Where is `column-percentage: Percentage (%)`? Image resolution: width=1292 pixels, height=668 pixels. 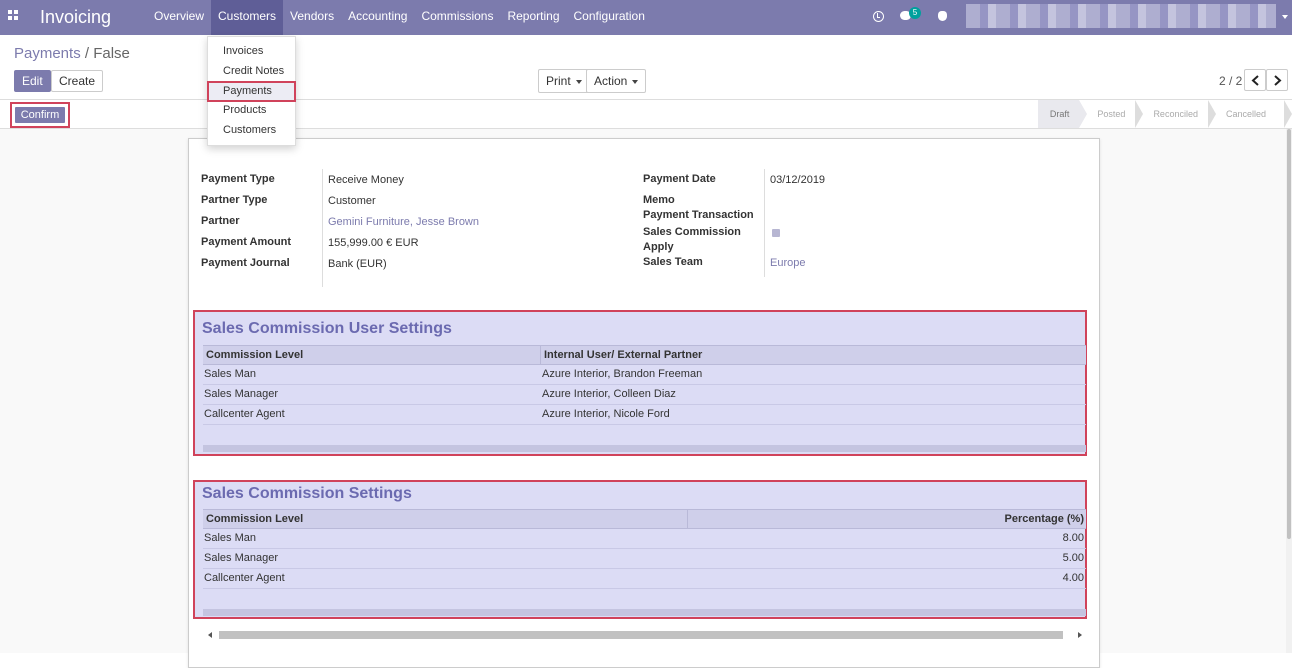 column-percentage: Percentage (%) is located at coordinates (887, 519).